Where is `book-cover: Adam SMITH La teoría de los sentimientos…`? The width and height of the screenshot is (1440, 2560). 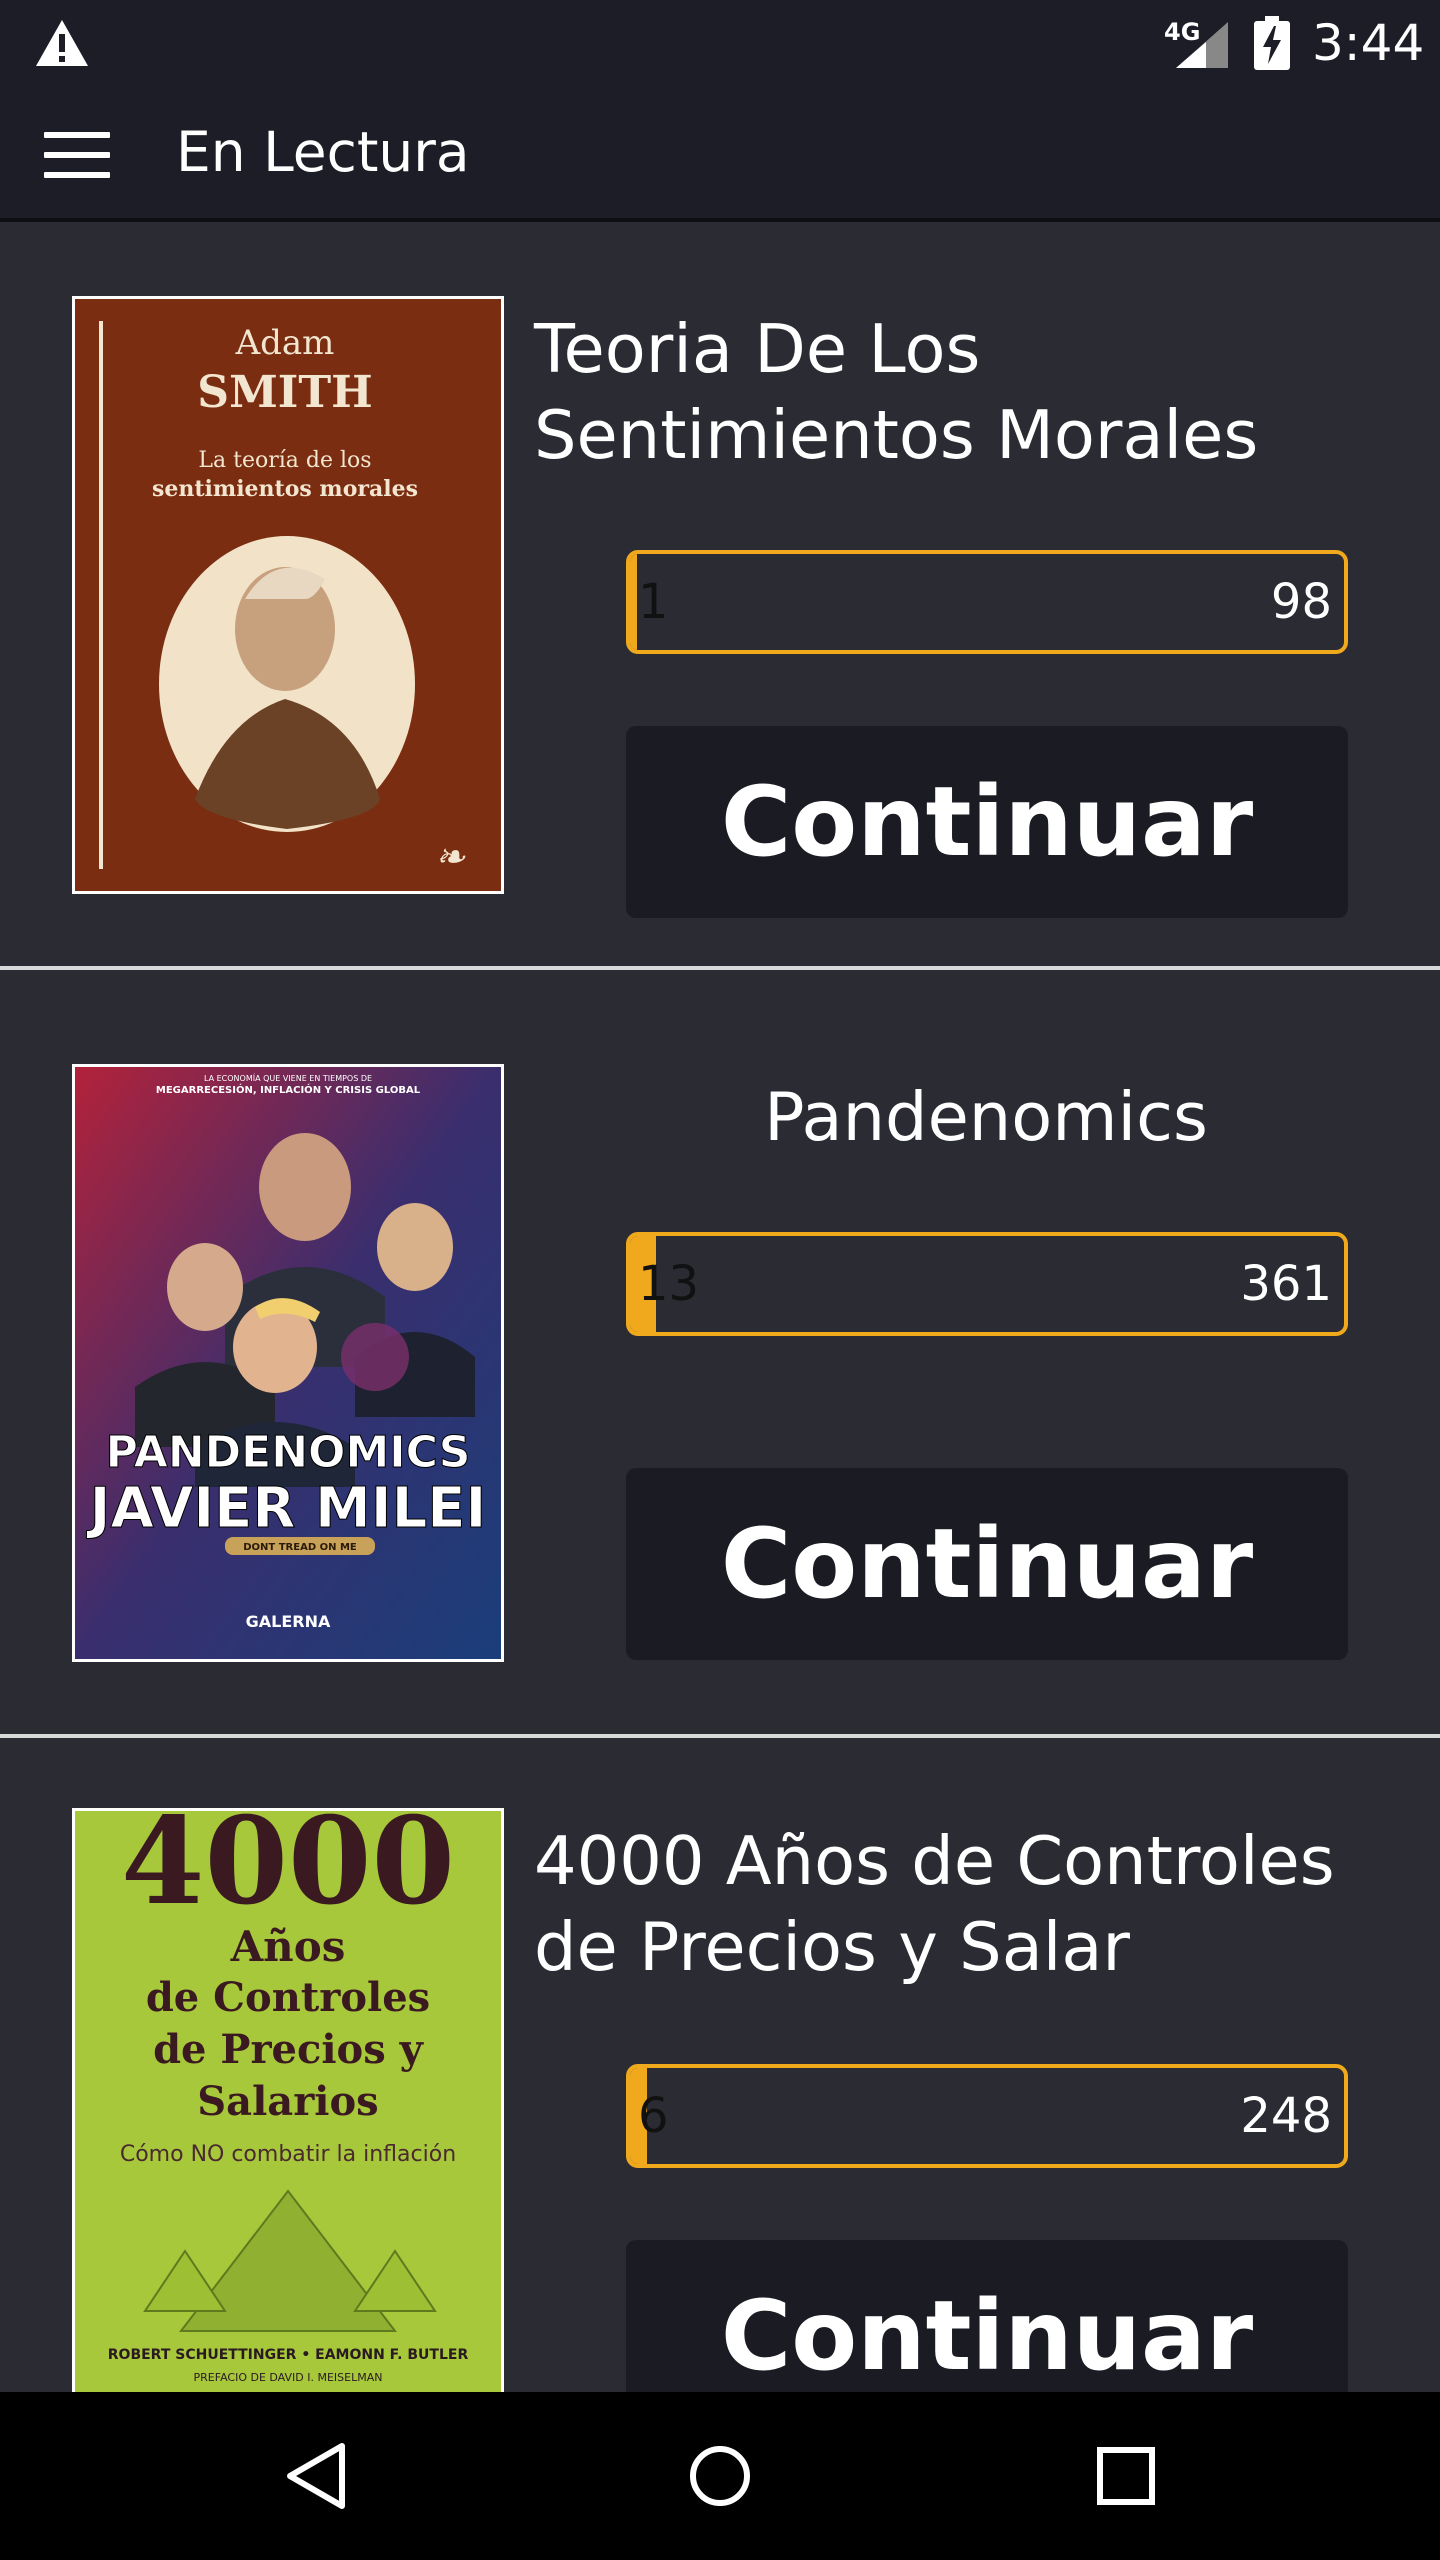 book-cover: Adam SMITH La teoría de los sentimientos… is located at coordinates (288, 595).